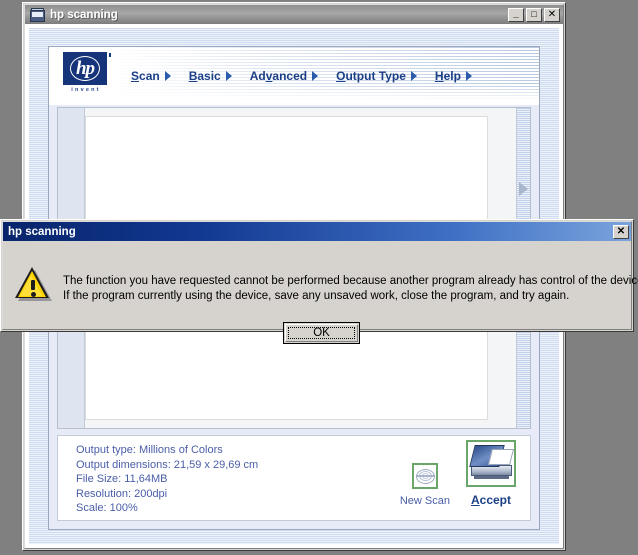 Image resolution: width=638 pixels, height=555 pixels. I want to click on logo-tagline: invent, so click(86, 90).